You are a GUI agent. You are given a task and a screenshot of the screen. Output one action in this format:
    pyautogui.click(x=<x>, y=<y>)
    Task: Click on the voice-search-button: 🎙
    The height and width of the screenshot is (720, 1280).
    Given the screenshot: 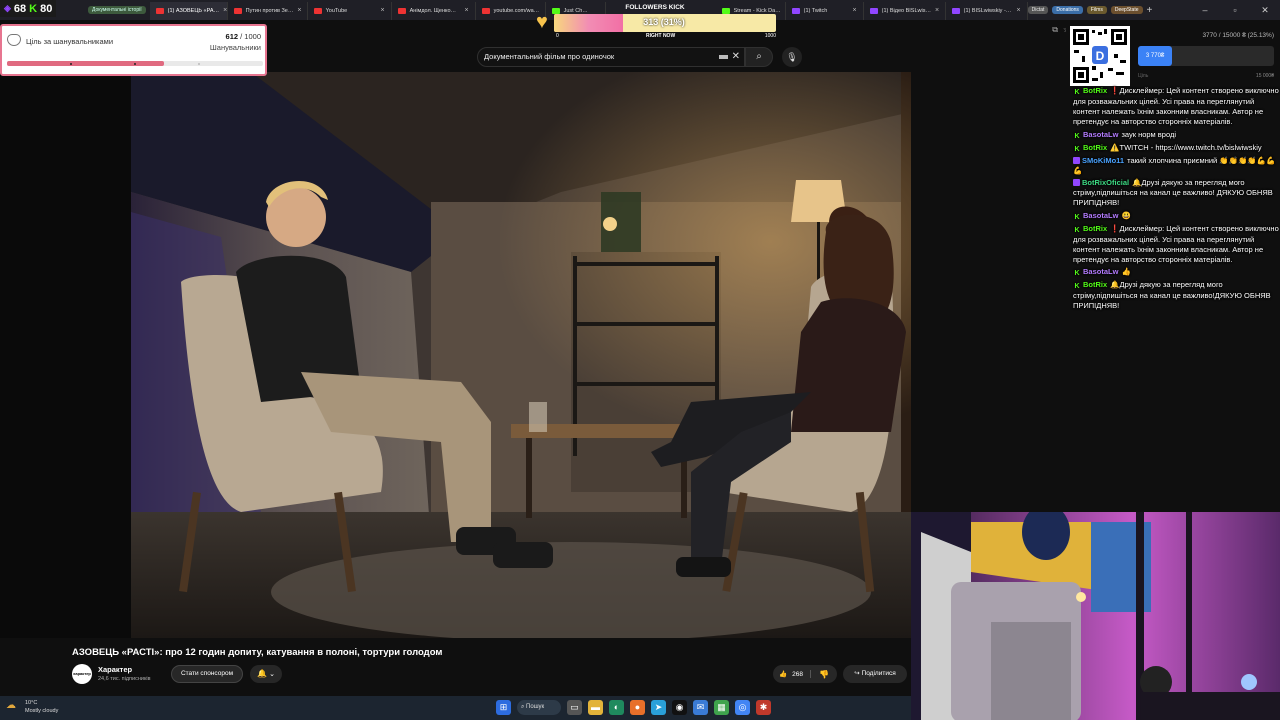 What is the action you would take?
    pyautogui.click(x=792, y=57)
    